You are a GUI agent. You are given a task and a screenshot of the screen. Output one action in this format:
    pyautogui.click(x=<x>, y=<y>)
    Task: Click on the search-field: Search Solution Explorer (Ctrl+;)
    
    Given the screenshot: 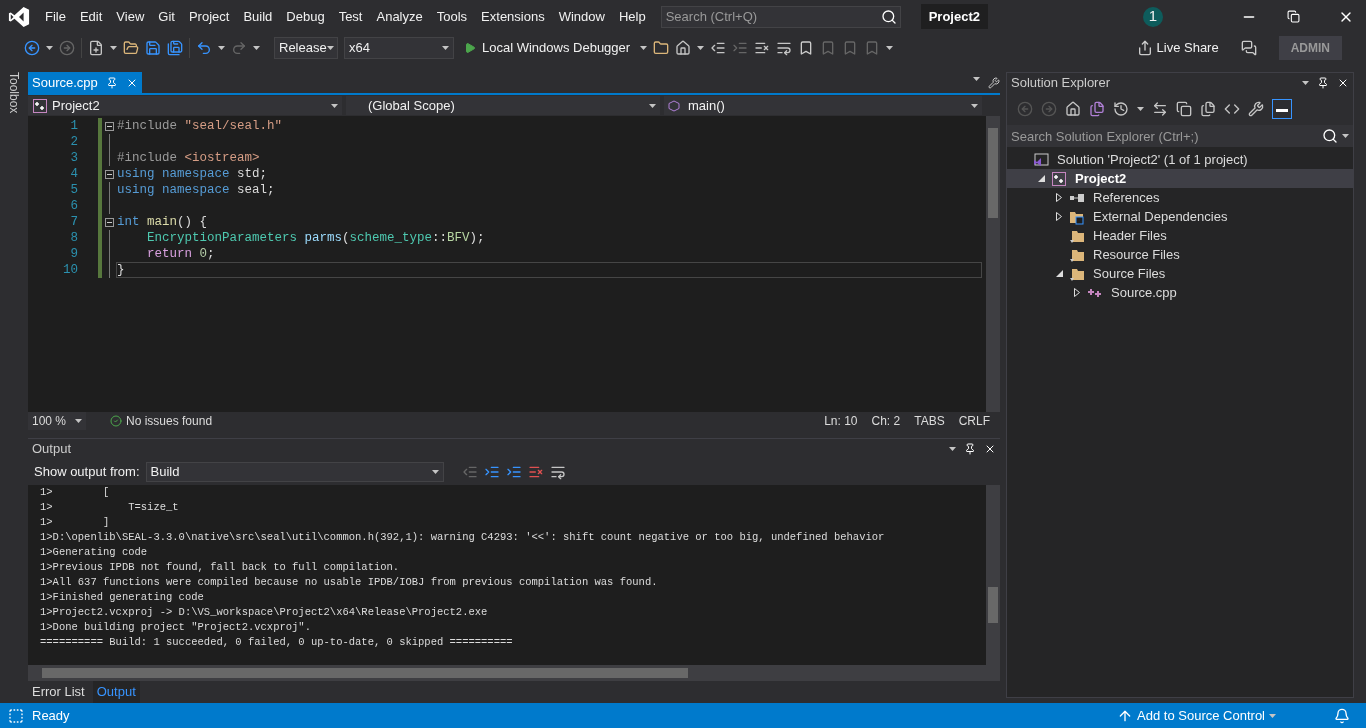 What is the action you would take?
    pyautogui.click(x=1180, y=136)
    